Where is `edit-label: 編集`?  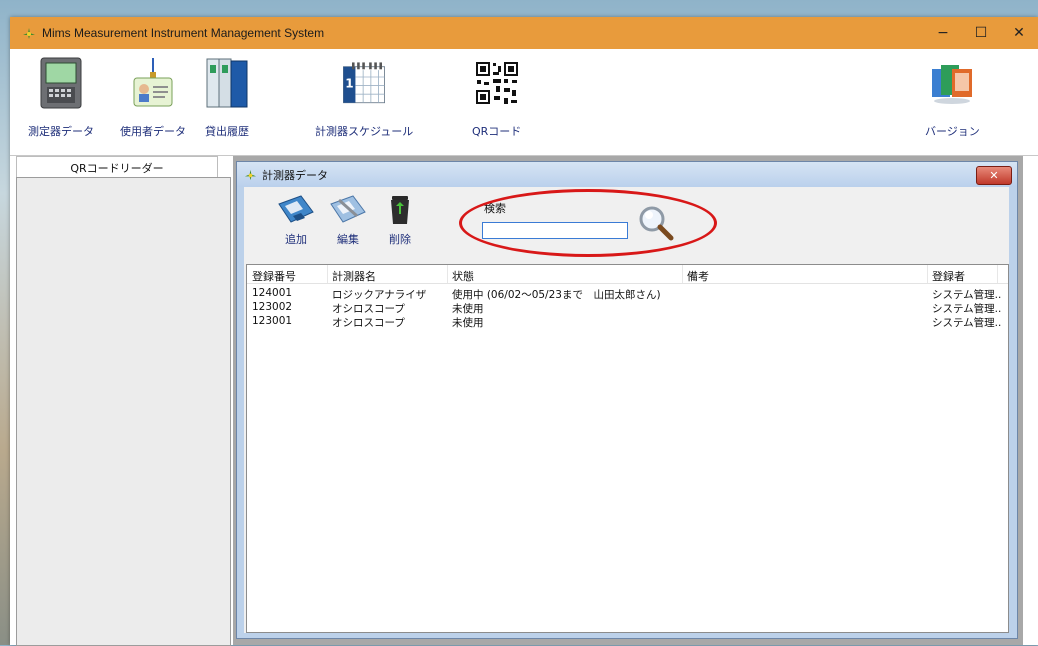 edit-label: 編集 is located at coordinates (348, 239).